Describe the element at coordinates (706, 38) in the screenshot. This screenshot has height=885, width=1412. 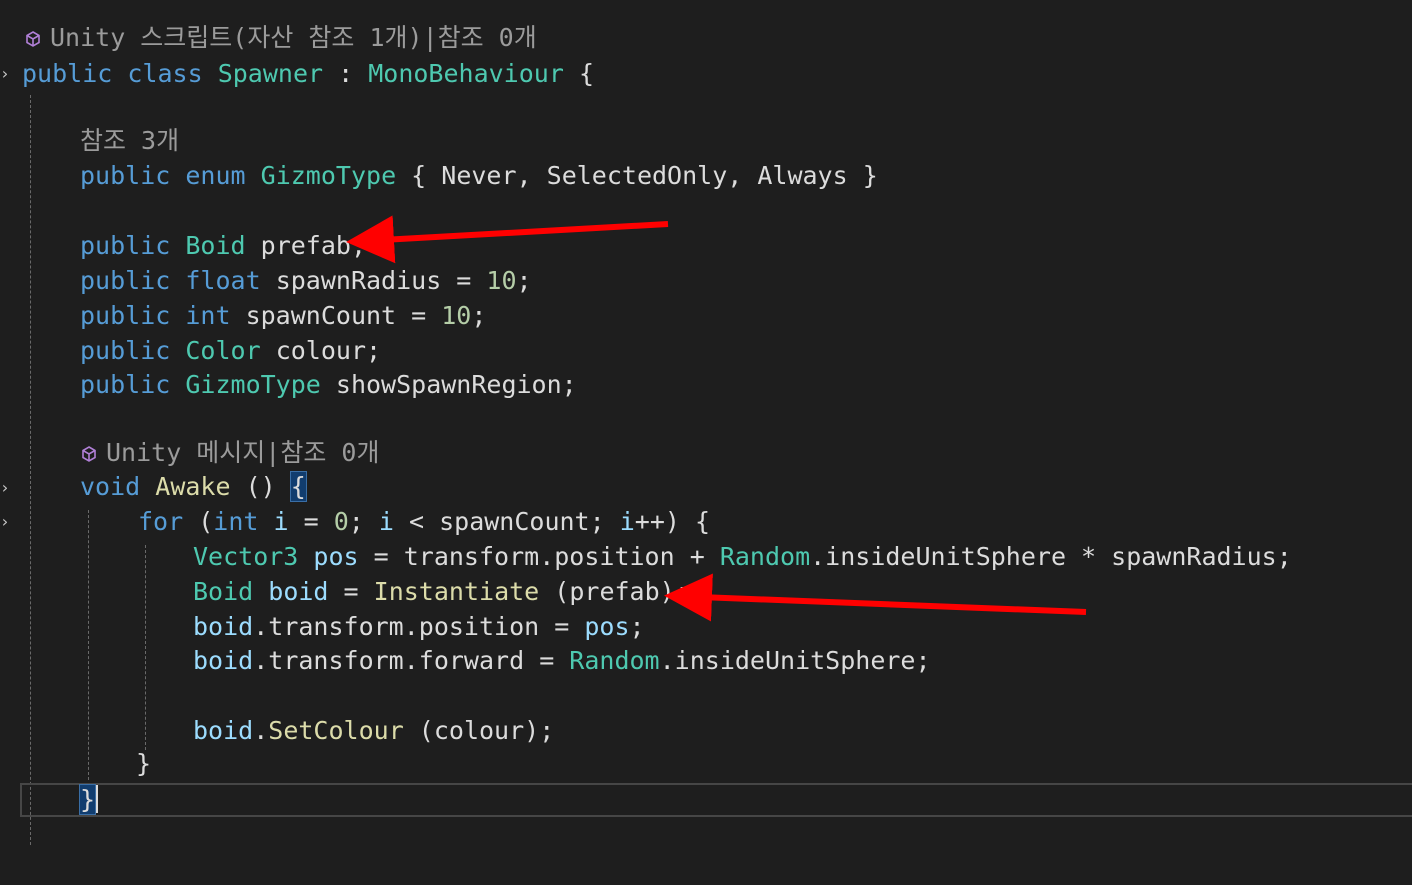
I see `code-lens-class-row: Unity 스크립트(자산 참조 1개)|참조 0개` at that location.